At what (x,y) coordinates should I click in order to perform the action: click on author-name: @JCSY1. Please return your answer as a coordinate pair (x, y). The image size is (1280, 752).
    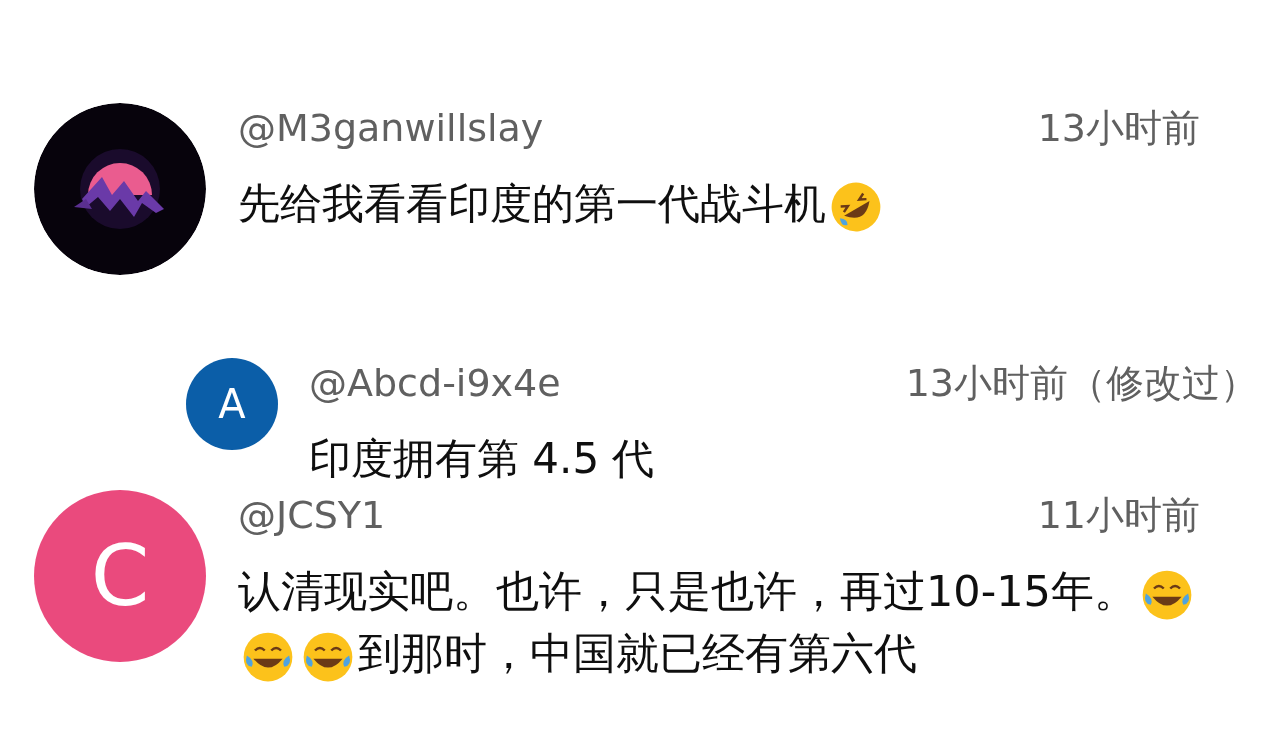
    Looking at the image, I should click on (312, 515).